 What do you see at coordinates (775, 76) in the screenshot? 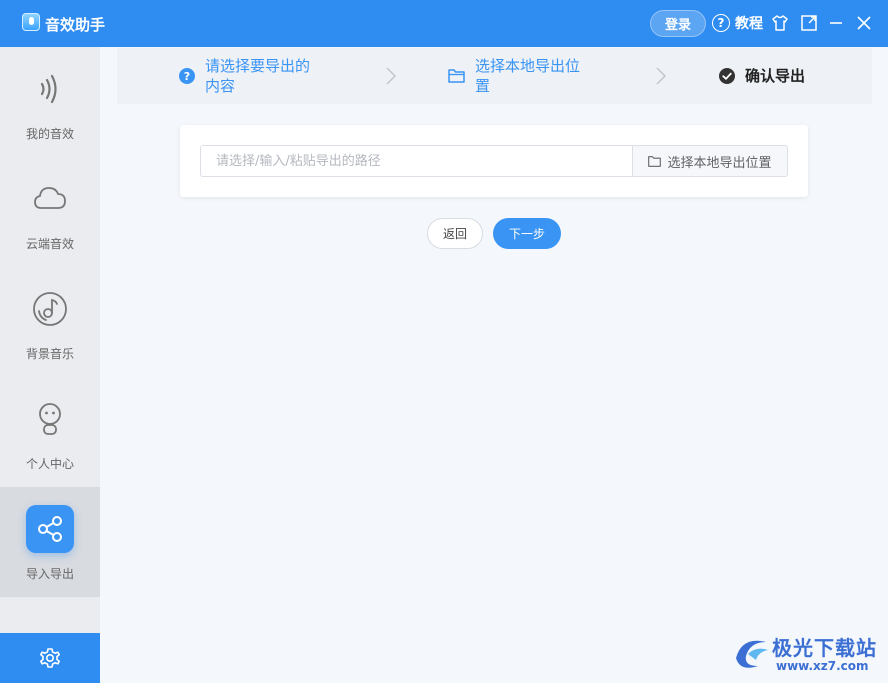
I see `step-label: 确认导出` at bounding box center [775, 76].